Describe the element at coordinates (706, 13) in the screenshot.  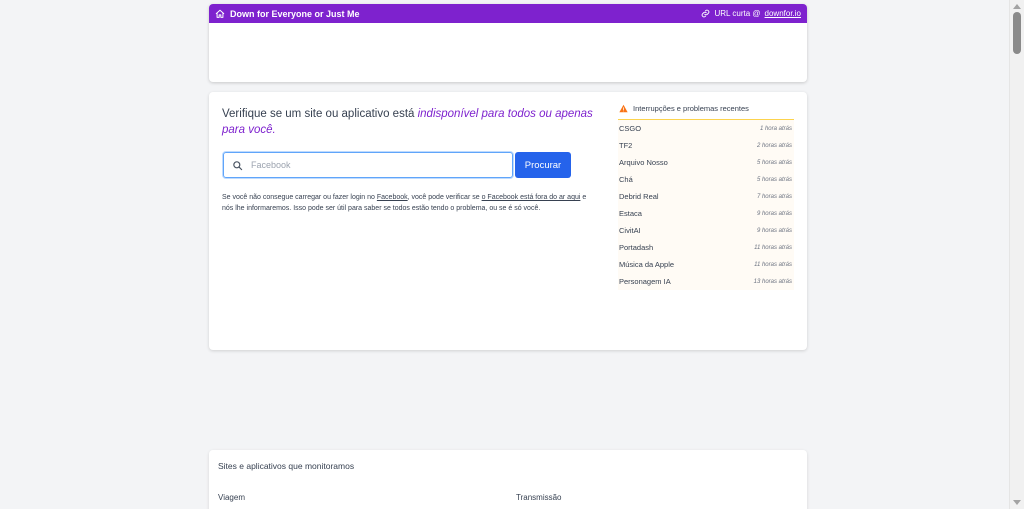
I see `link-icon` at that location.